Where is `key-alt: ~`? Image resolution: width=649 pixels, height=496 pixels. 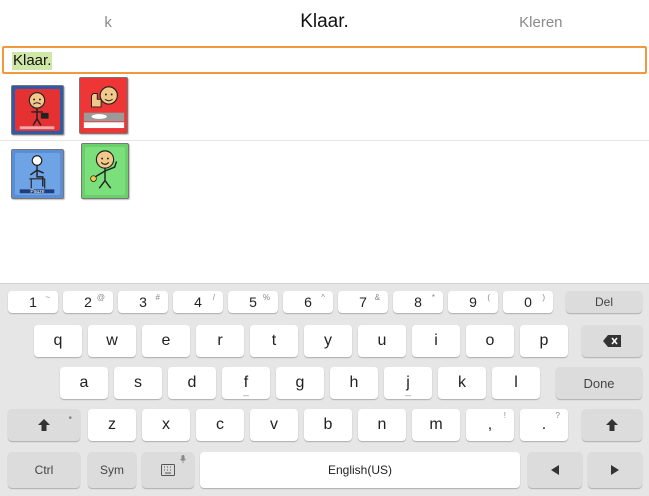 key-alt: ~ is located at coordinates (47, 297).